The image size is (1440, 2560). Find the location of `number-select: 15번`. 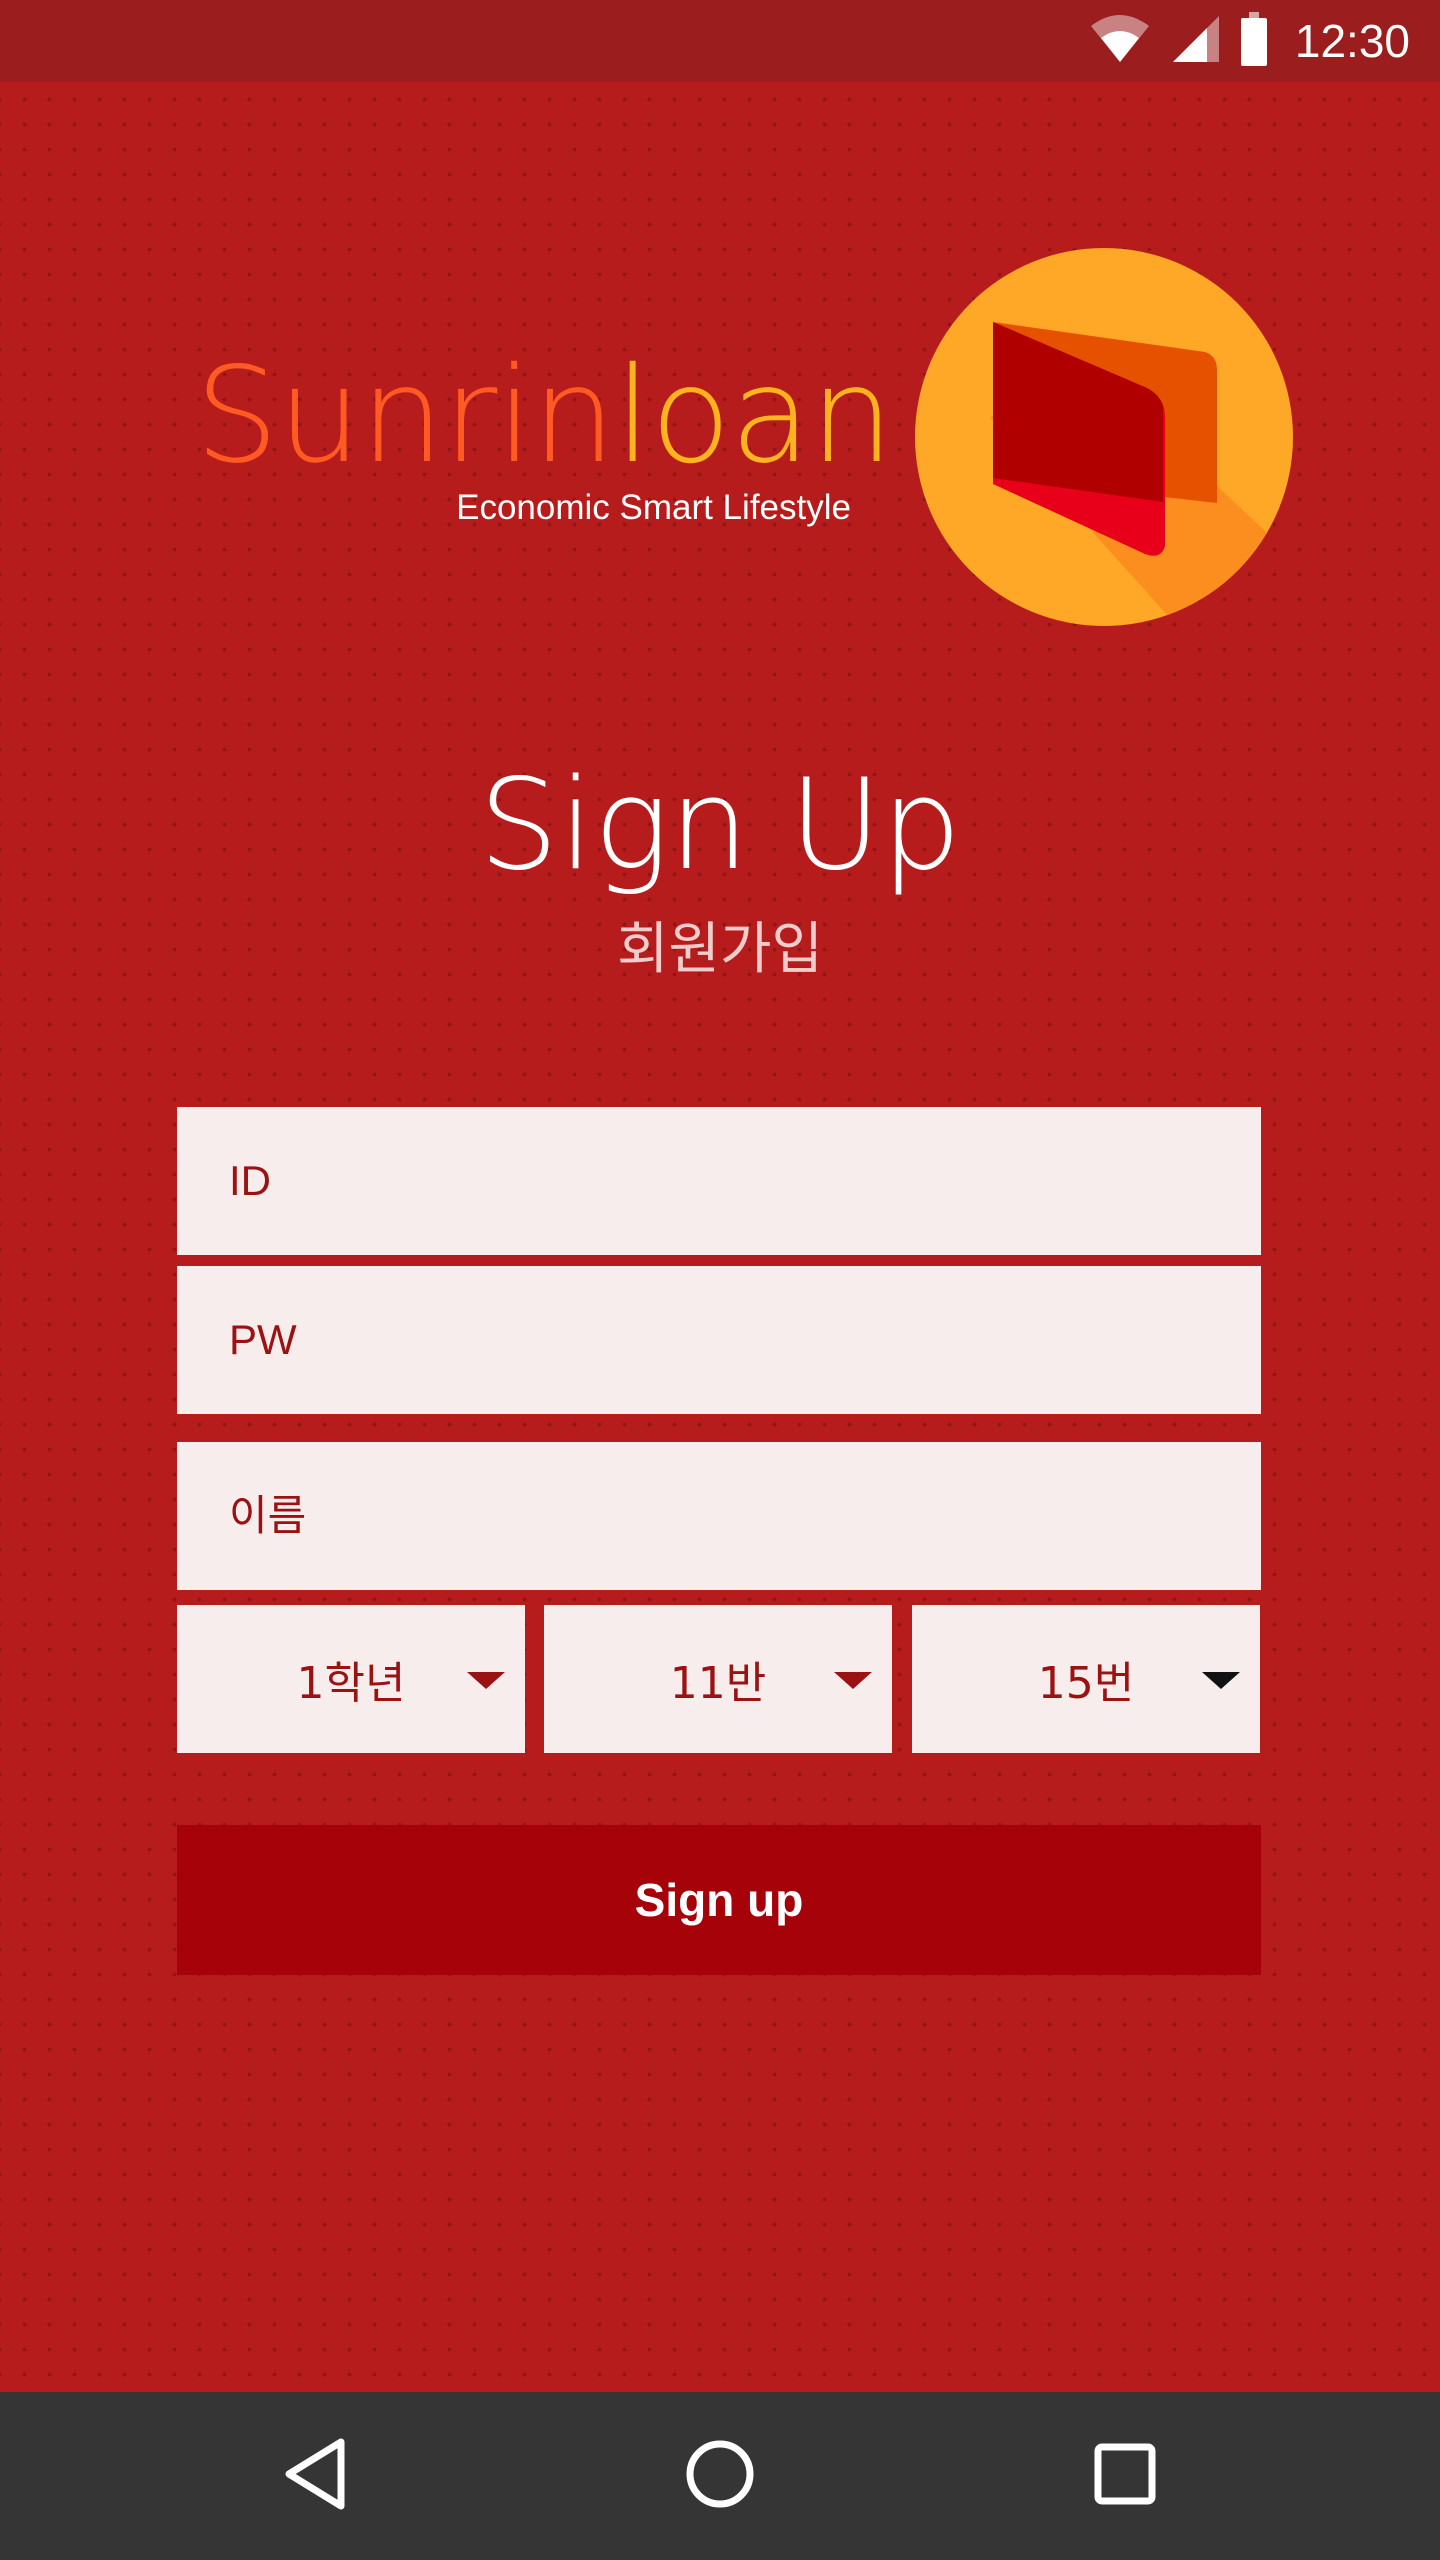

number-select: 15번 is located at coordinates (1086, 1679).